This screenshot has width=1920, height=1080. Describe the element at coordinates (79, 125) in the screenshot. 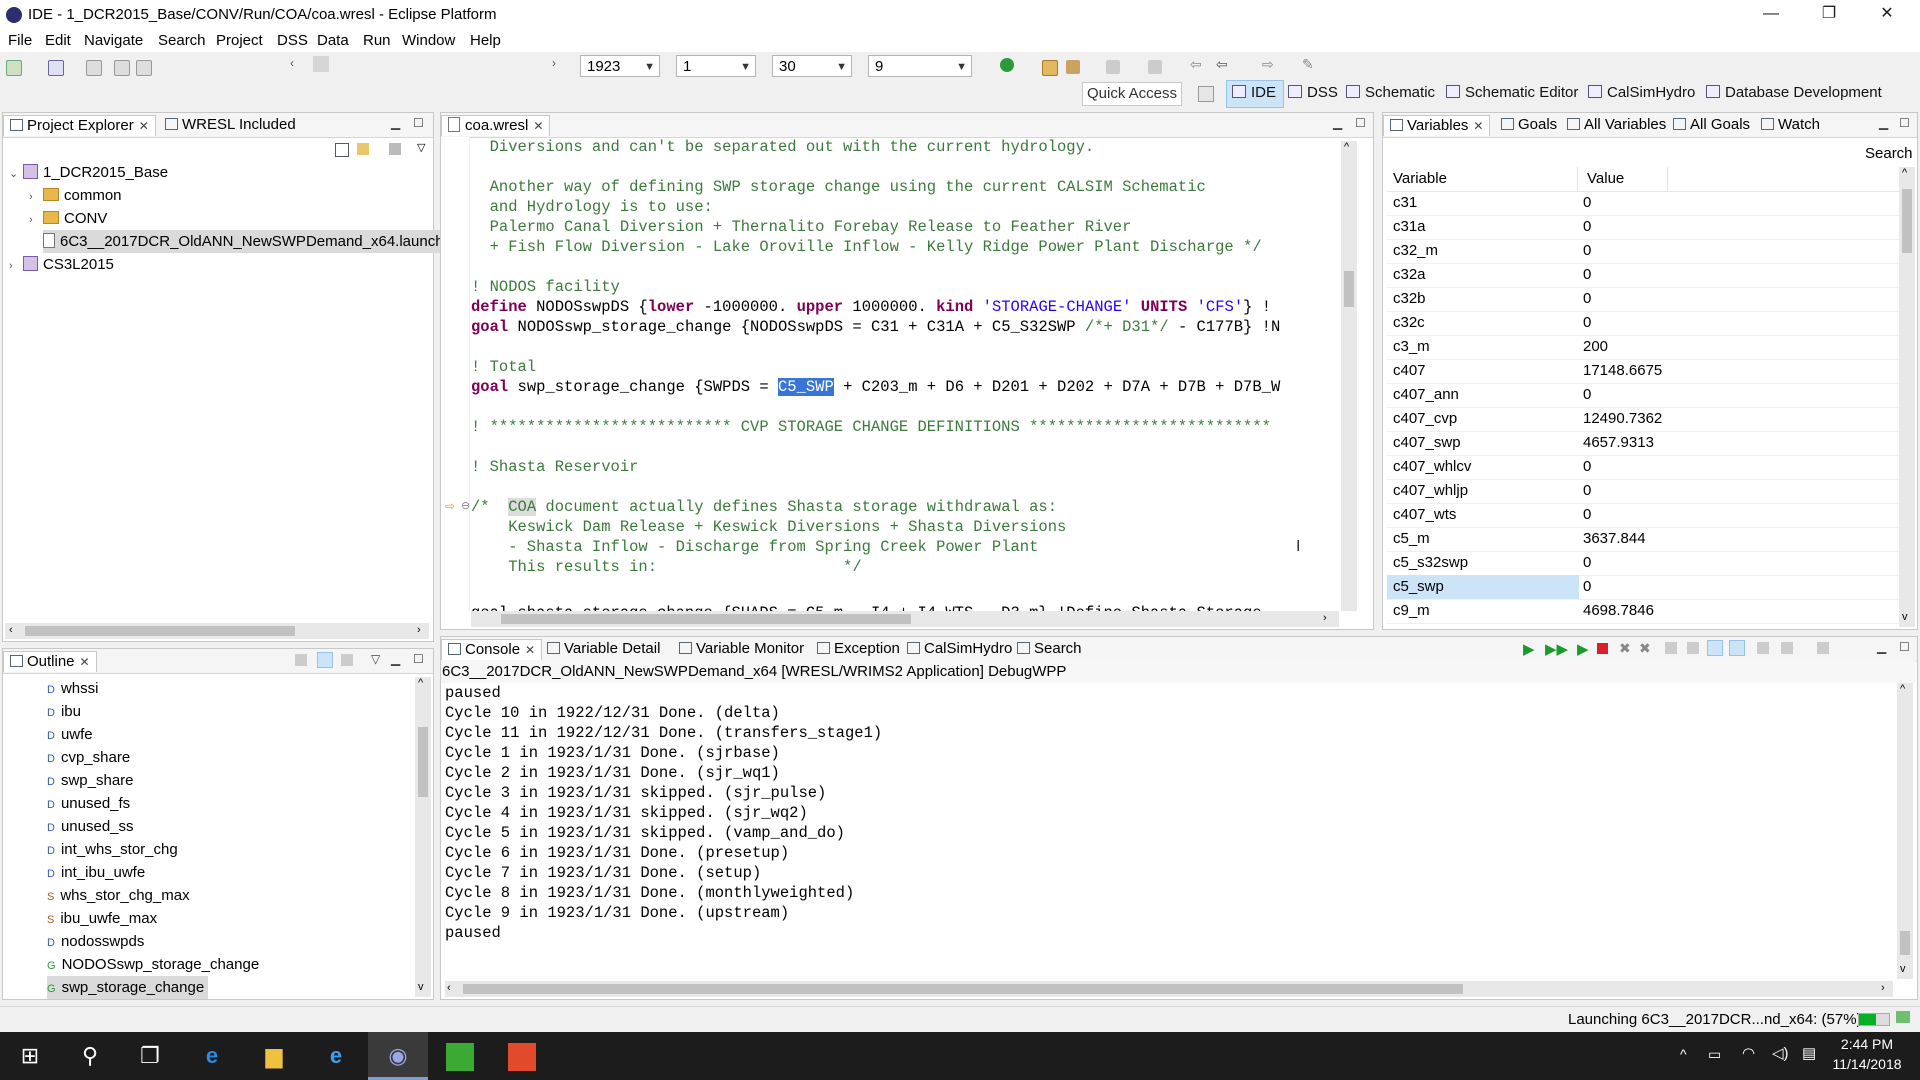

I see `tab-project-explorer: Project Explorer ✕` at that location.